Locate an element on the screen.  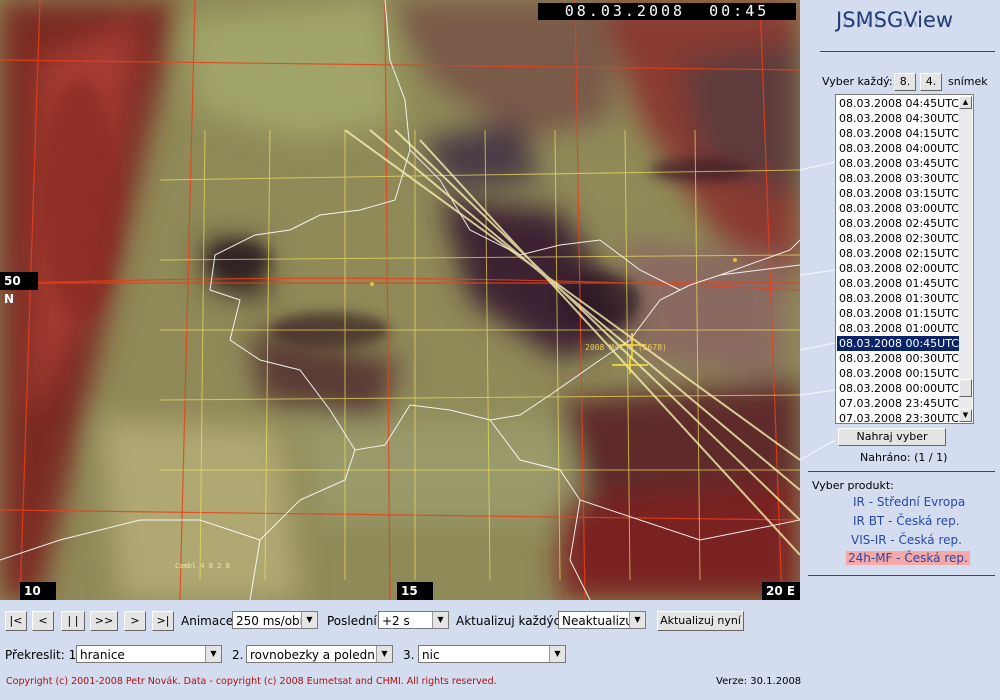
time-list-item: 08.03.2008 03:00UTC is located at coordinates (898, 208).